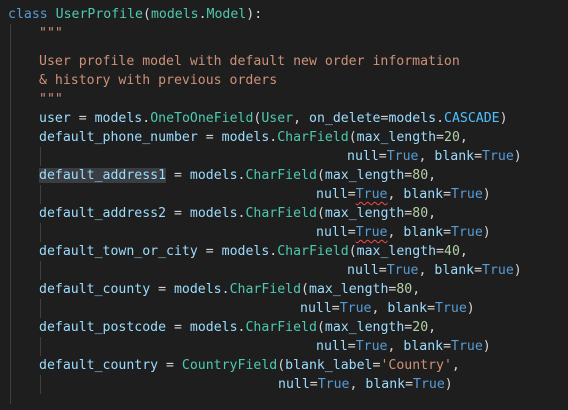 This screenshot has height=410, width=568. What do you see at coordinates (95, 289) in the screenshot?
I see `field-name: default_county` at bounding box center [95, 289].